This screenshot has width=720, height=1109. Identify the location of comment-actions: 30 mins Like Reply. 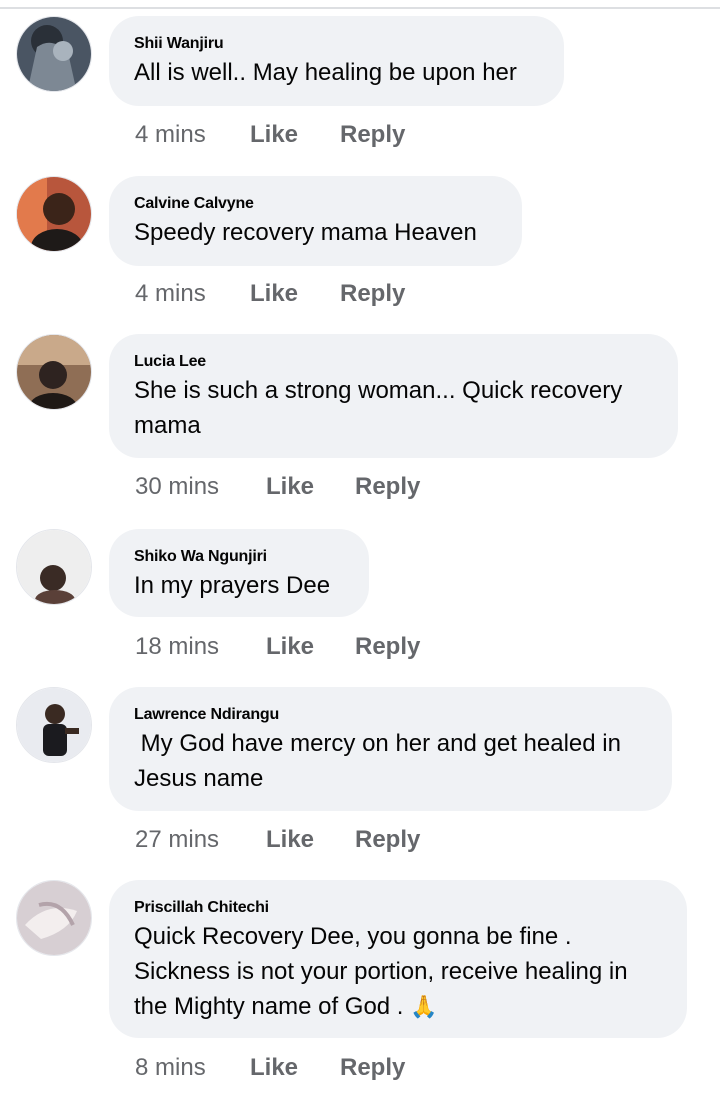
(277, 487).